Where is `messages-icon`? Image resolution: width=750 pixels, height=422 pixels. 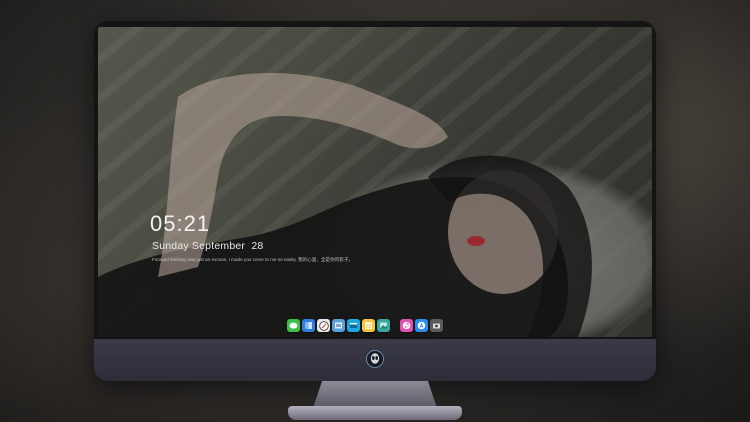
messages-icon is located at coordinates (293, 325).